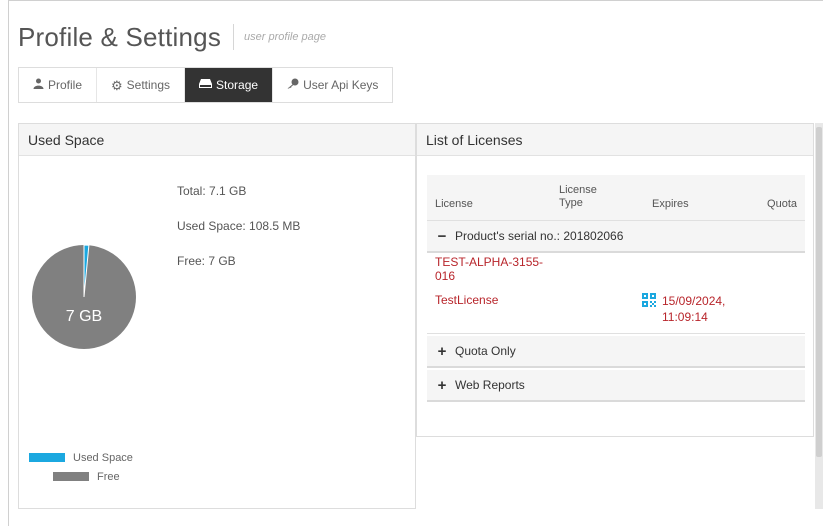 This screenshot has width=823, height=526. Describe the element at coordinates (454, 204) in the screenshot. I see `col-header-license: License` at that location.